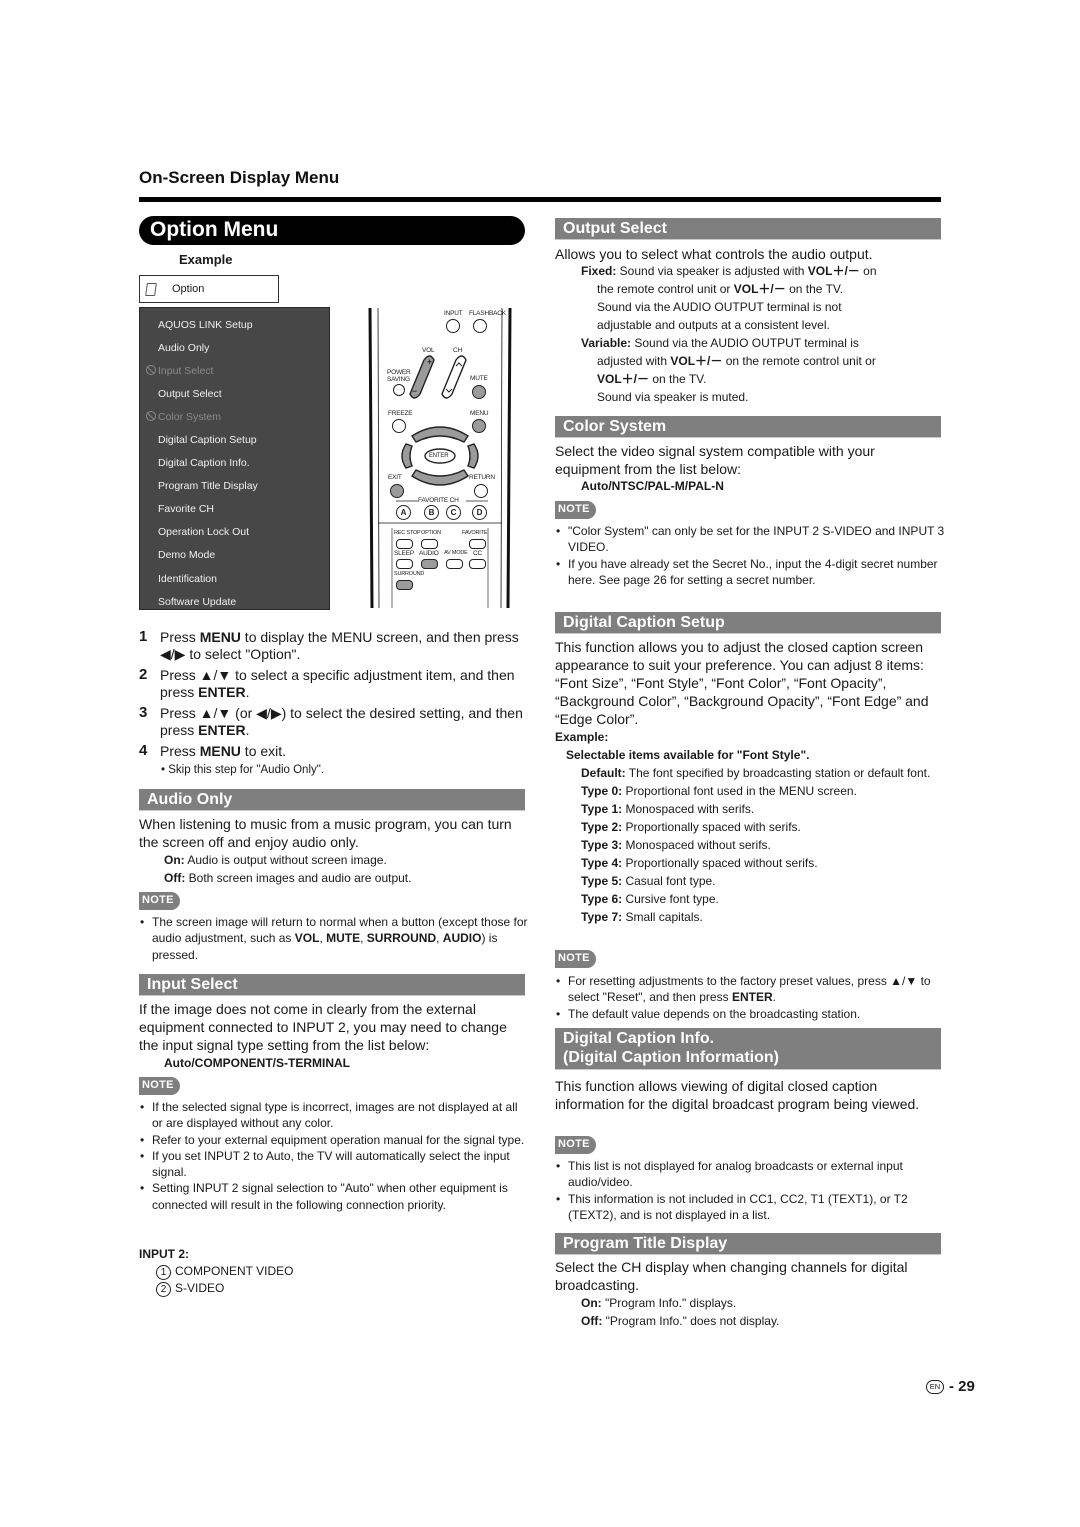 Image resolution: width=1080 pixels, height=1527 pixels. Describe the element at coordinates (477, 564) in the screenshot. I see `cc-button` at that location.